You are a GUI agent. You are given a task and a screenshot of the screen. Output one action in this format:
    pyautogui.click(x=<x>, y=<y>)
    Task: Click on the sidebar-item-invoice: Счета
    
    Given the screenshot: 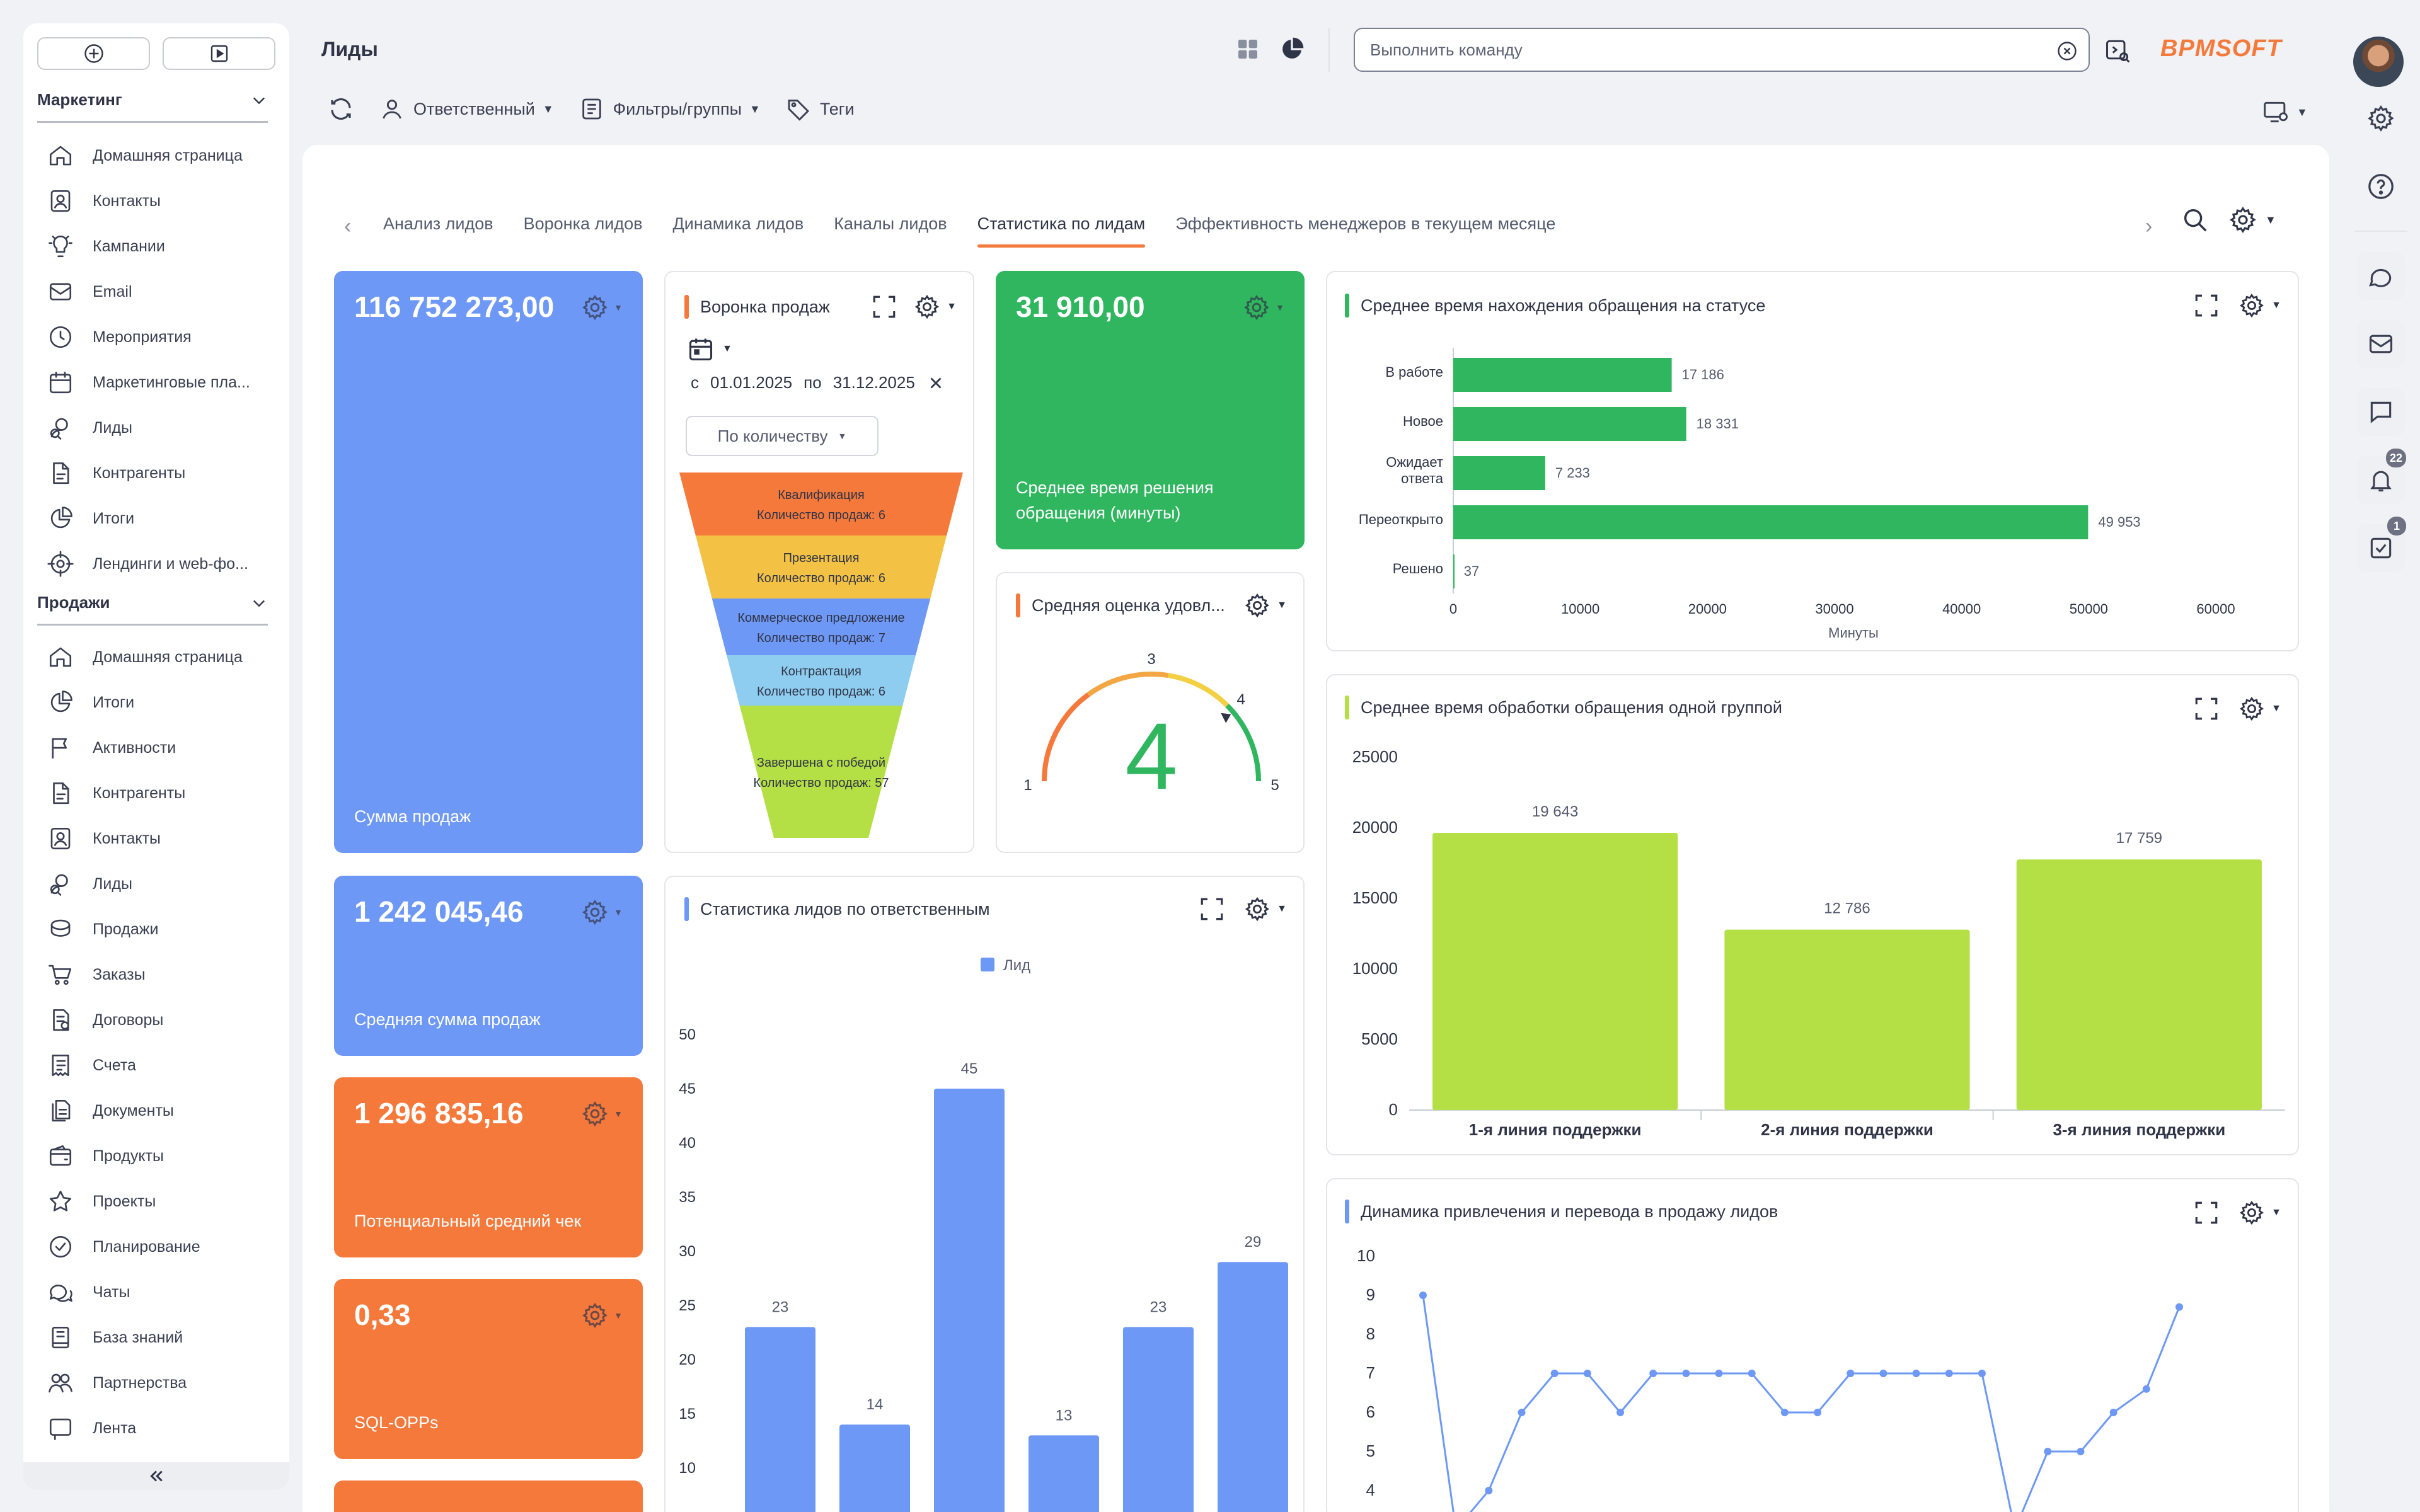 What is the action you would take?
    pyautogui.click(x=156, y=1065)
    